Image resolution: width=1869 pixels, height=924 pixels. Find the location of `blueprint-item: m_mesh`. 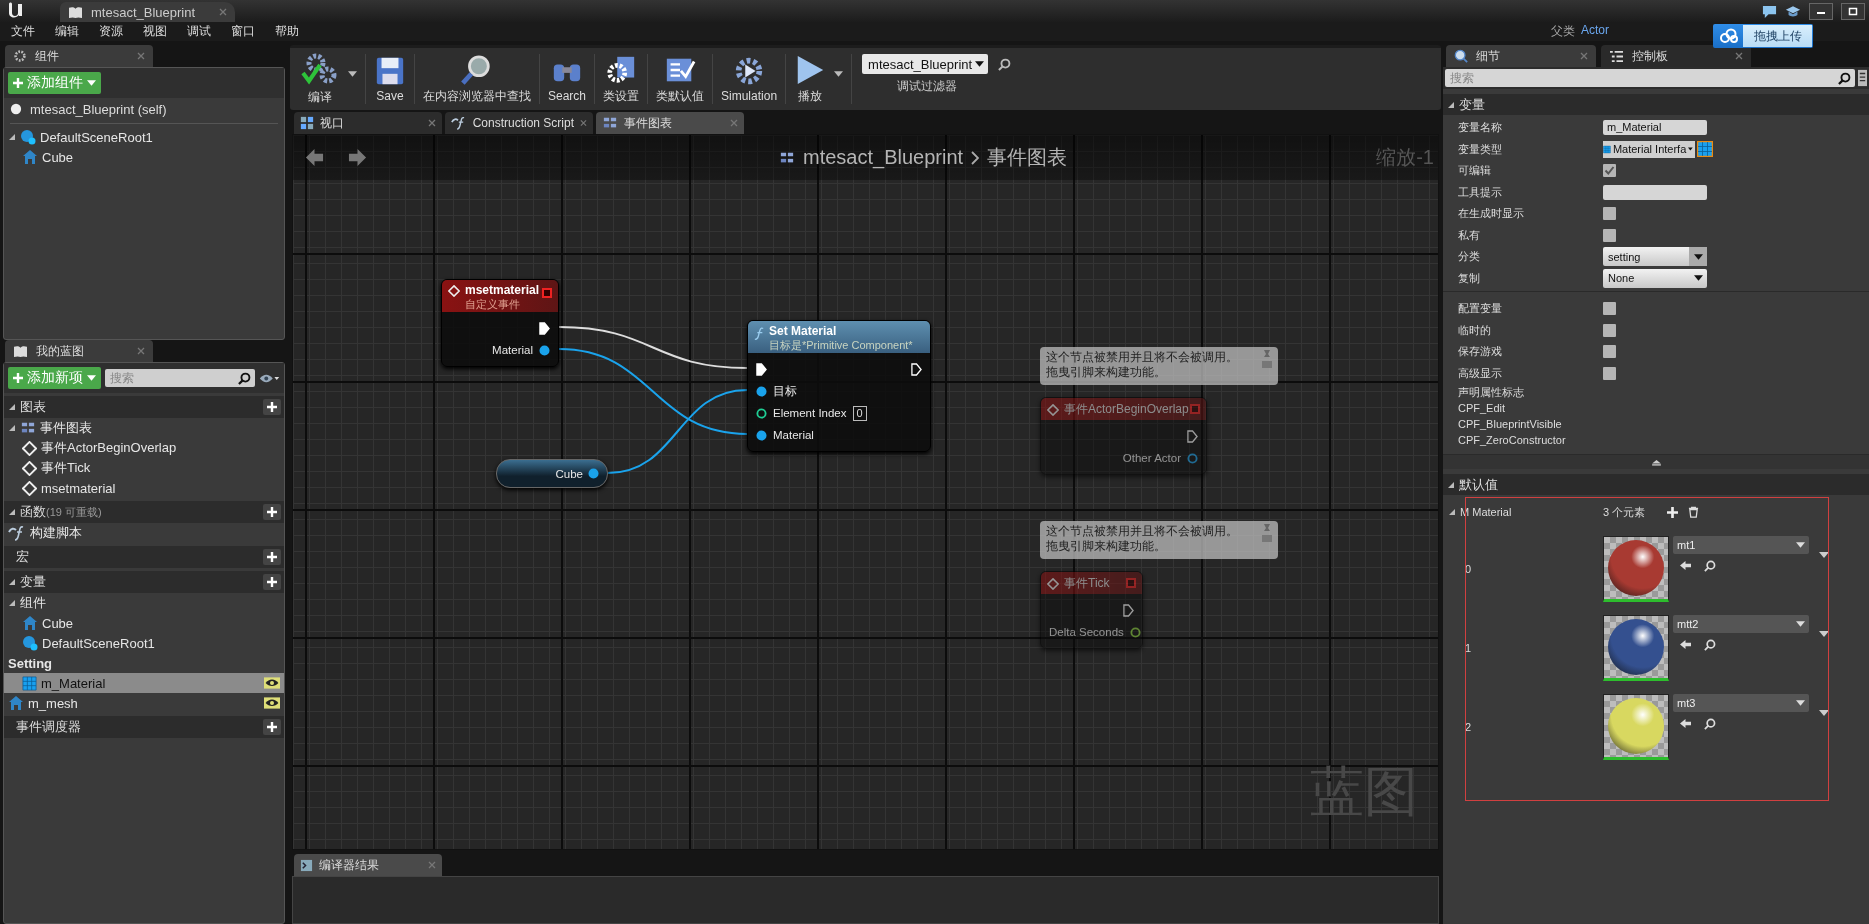

blueprint-item: m_mesh is located at coordinates (144, 703).